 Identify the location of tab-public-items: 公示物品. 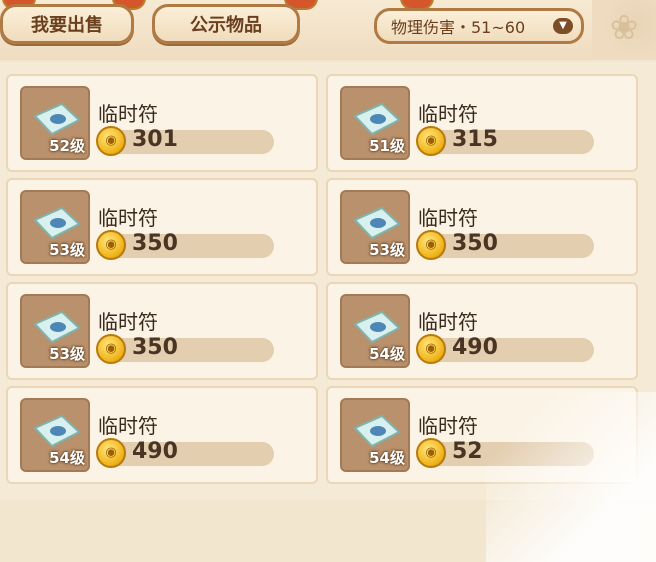
(226, 24).